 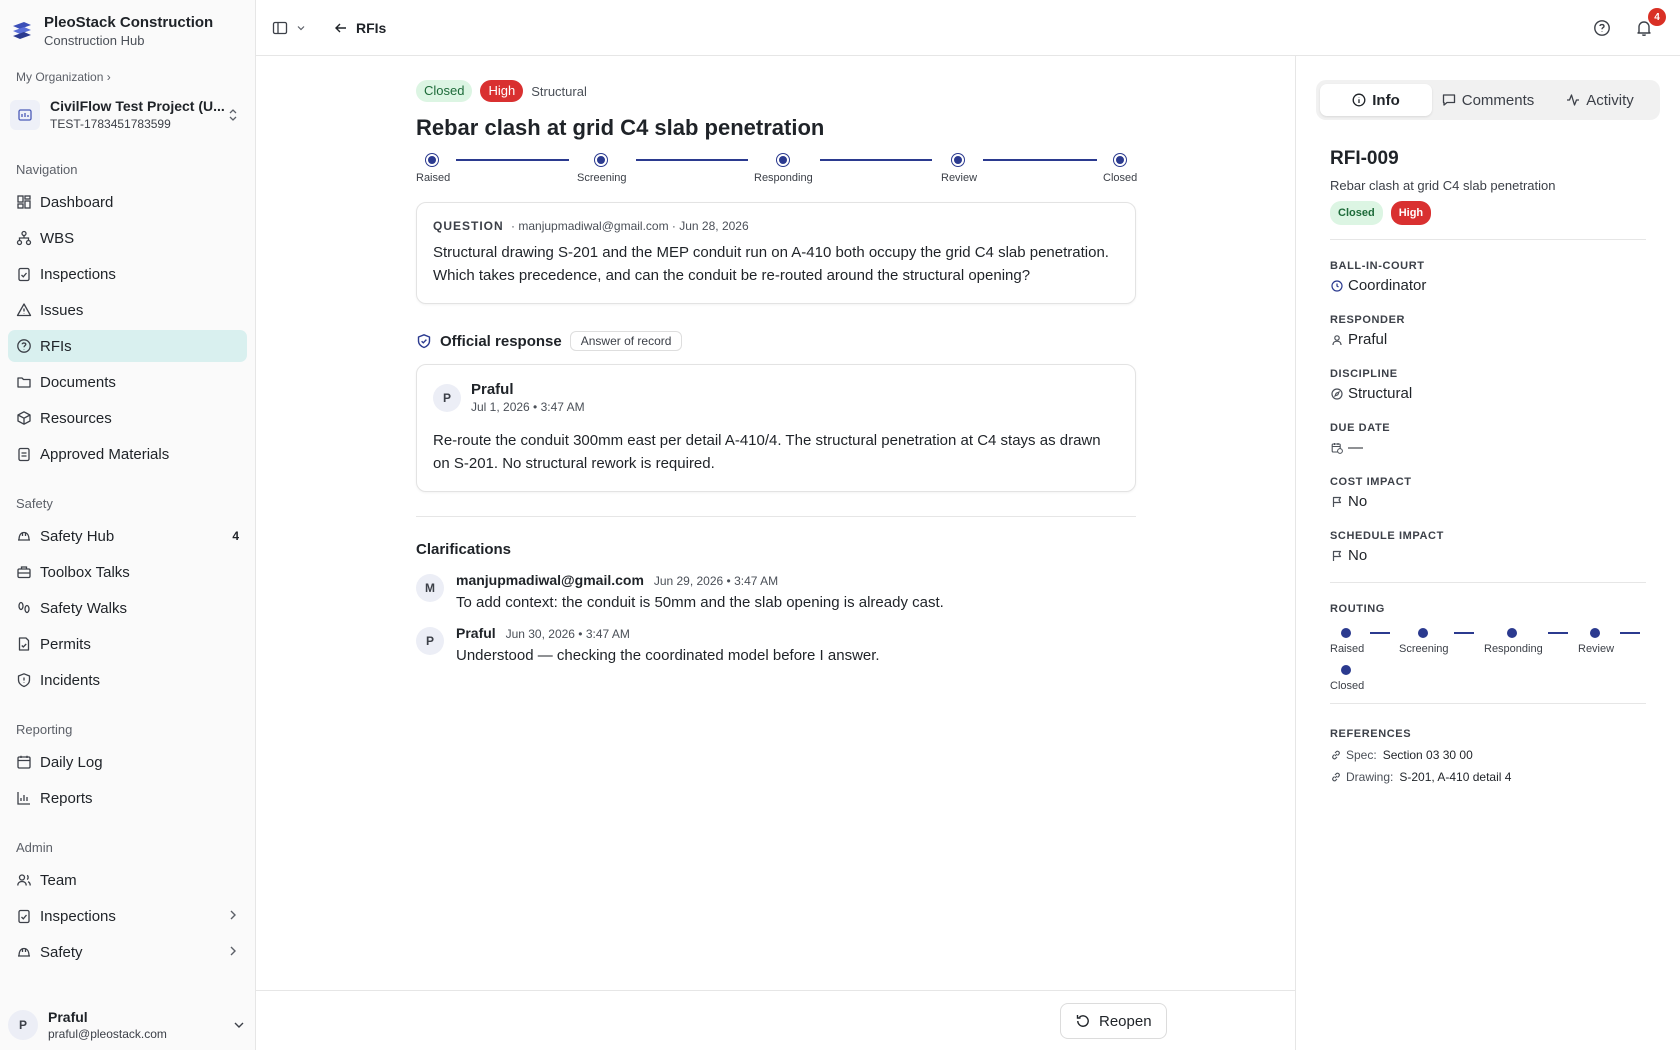 What do you see at coordinates (1359, 100) in the screenshot?
I see `info-icon` at bounding box center [1359, 100].